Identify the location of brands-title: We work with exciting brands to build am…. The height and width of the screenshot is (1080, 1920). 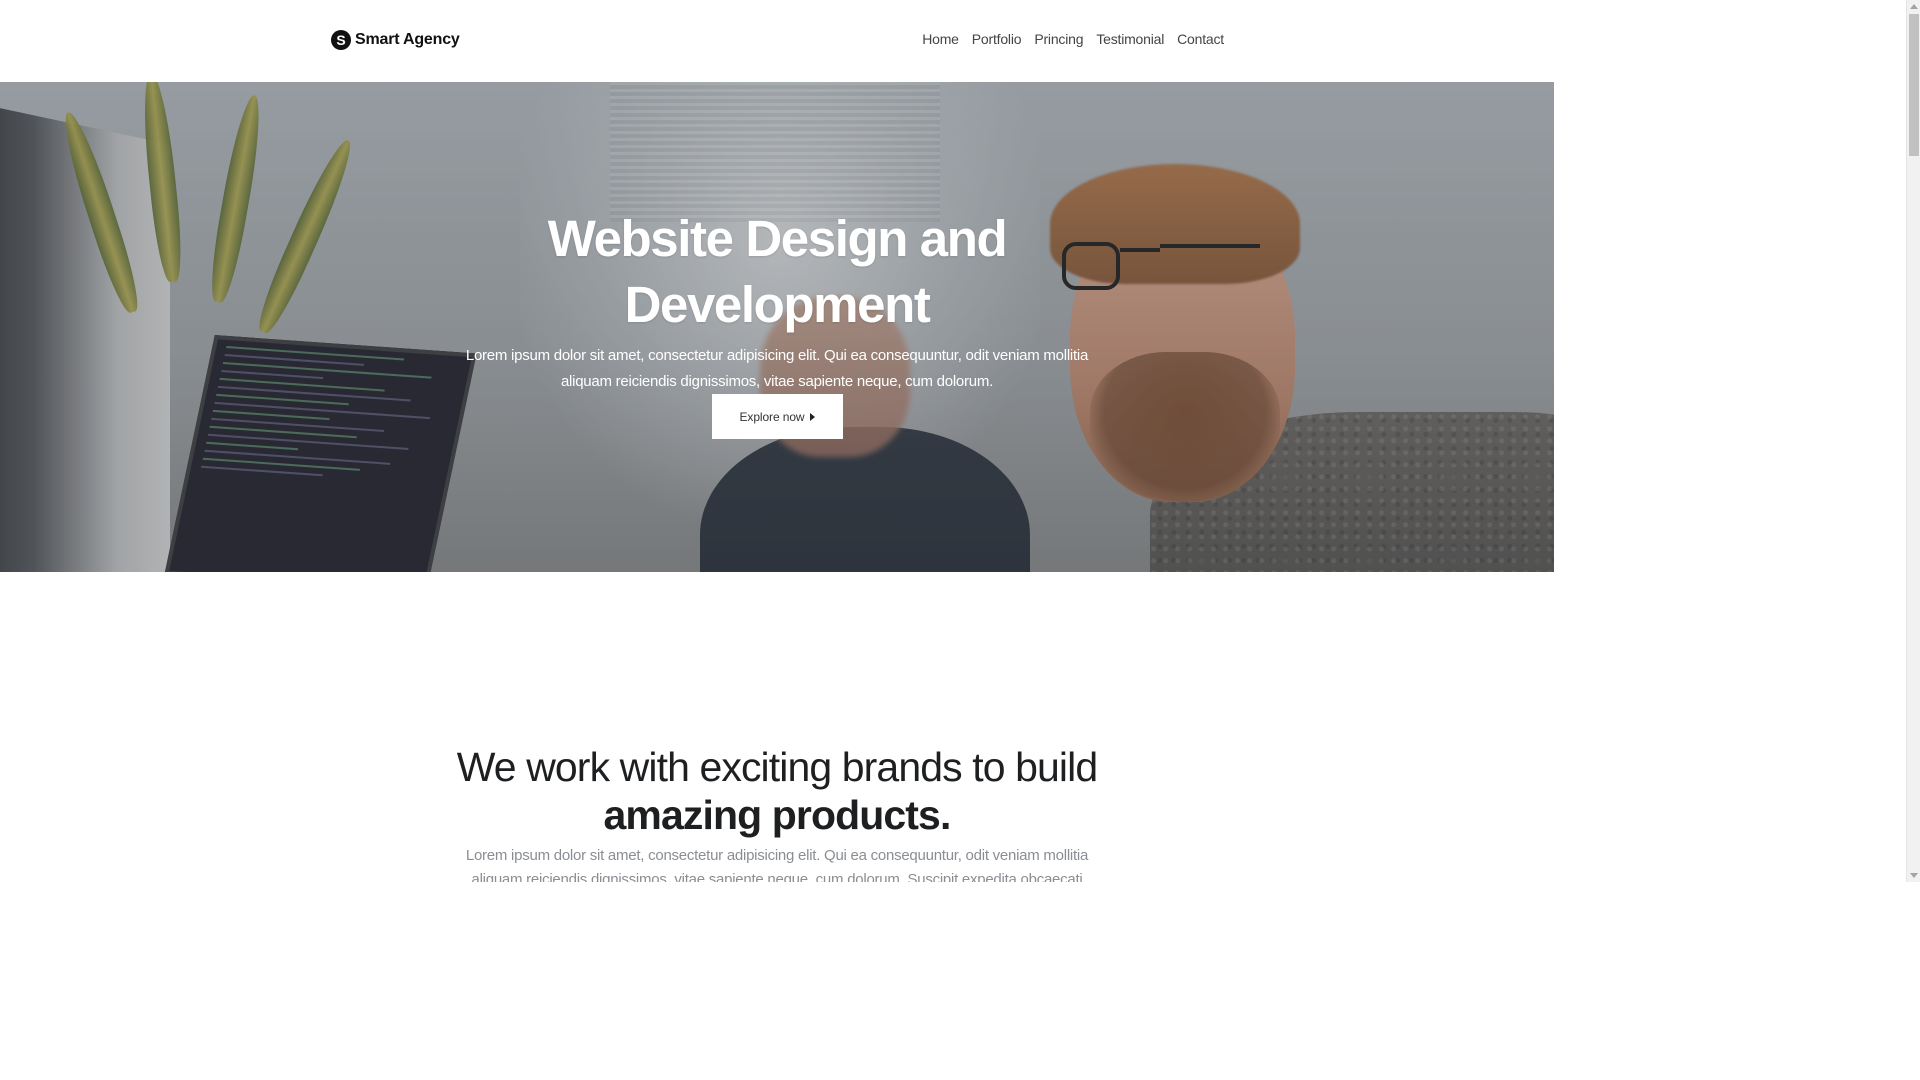
(777, 791).